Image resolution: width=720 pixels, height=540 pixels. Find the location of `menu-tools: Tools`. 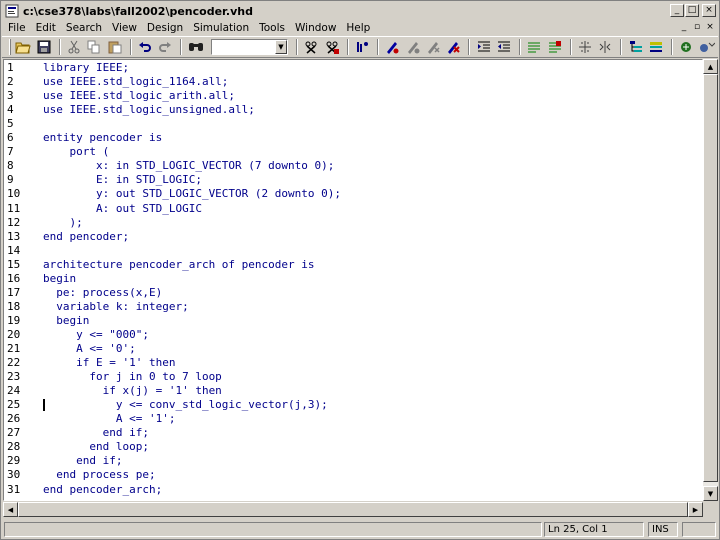

menu-tools: Tools is located at coordinates (272, 28).